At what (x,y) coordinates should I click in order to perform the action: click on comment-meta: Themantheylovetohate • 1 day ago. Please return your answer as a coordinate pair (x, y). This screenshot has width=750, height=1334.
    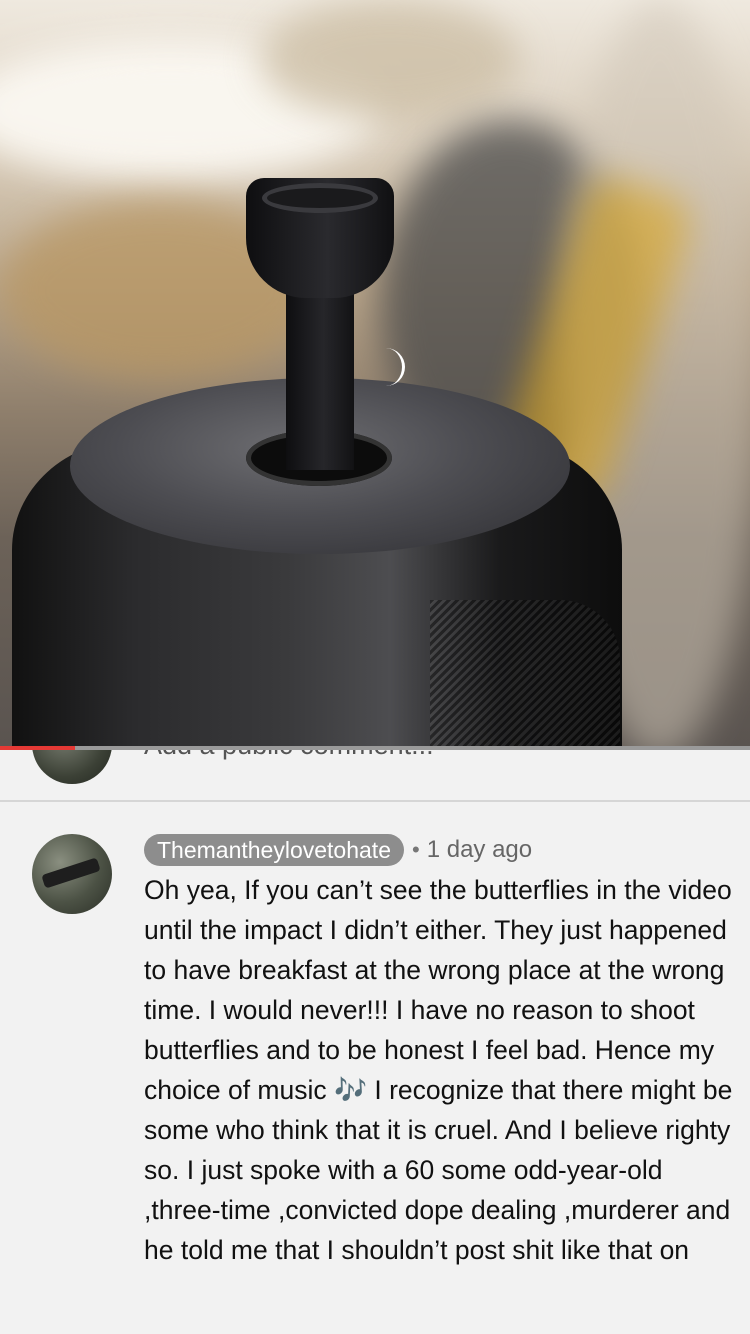
    Looking at the image, I should click on (338, 850).